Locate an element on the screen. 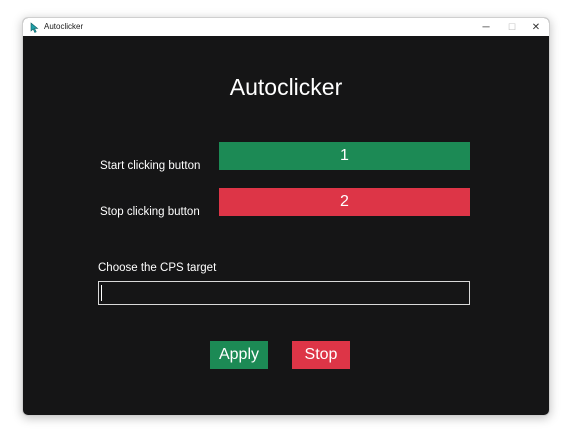 This screenshot has height=434, width=575. page-title: Autoclicker is located at coordinates (286, 87).